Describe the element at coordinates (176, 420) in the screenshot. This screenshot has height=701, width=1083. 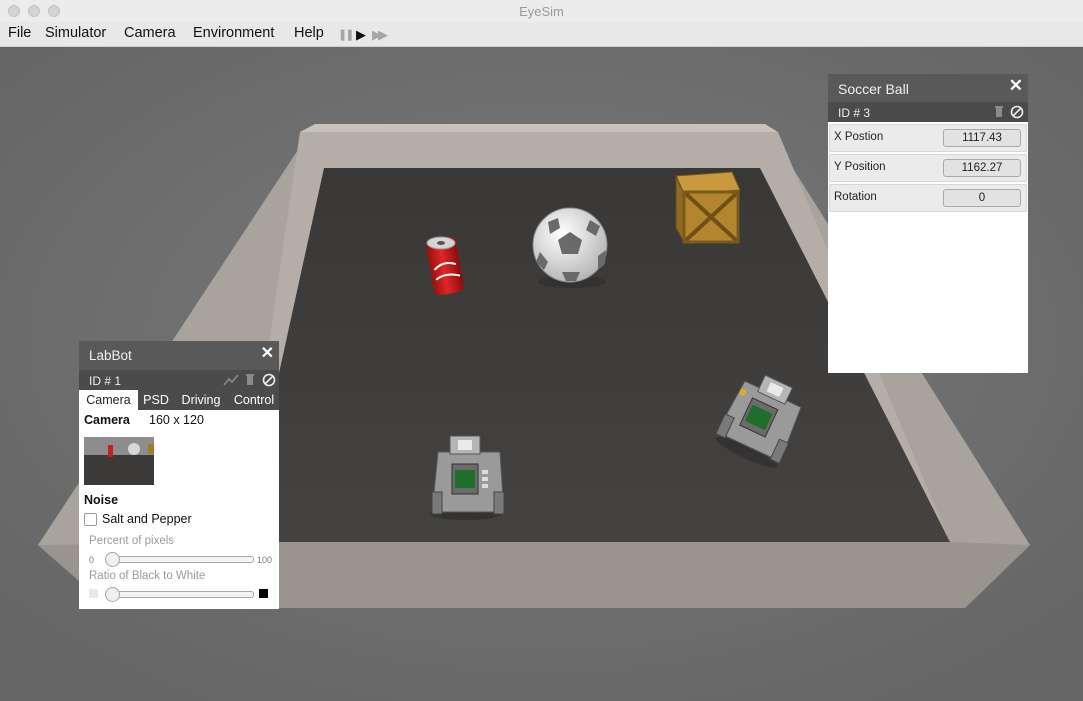
I see `camera-resolution: 160 x 120` at that location.